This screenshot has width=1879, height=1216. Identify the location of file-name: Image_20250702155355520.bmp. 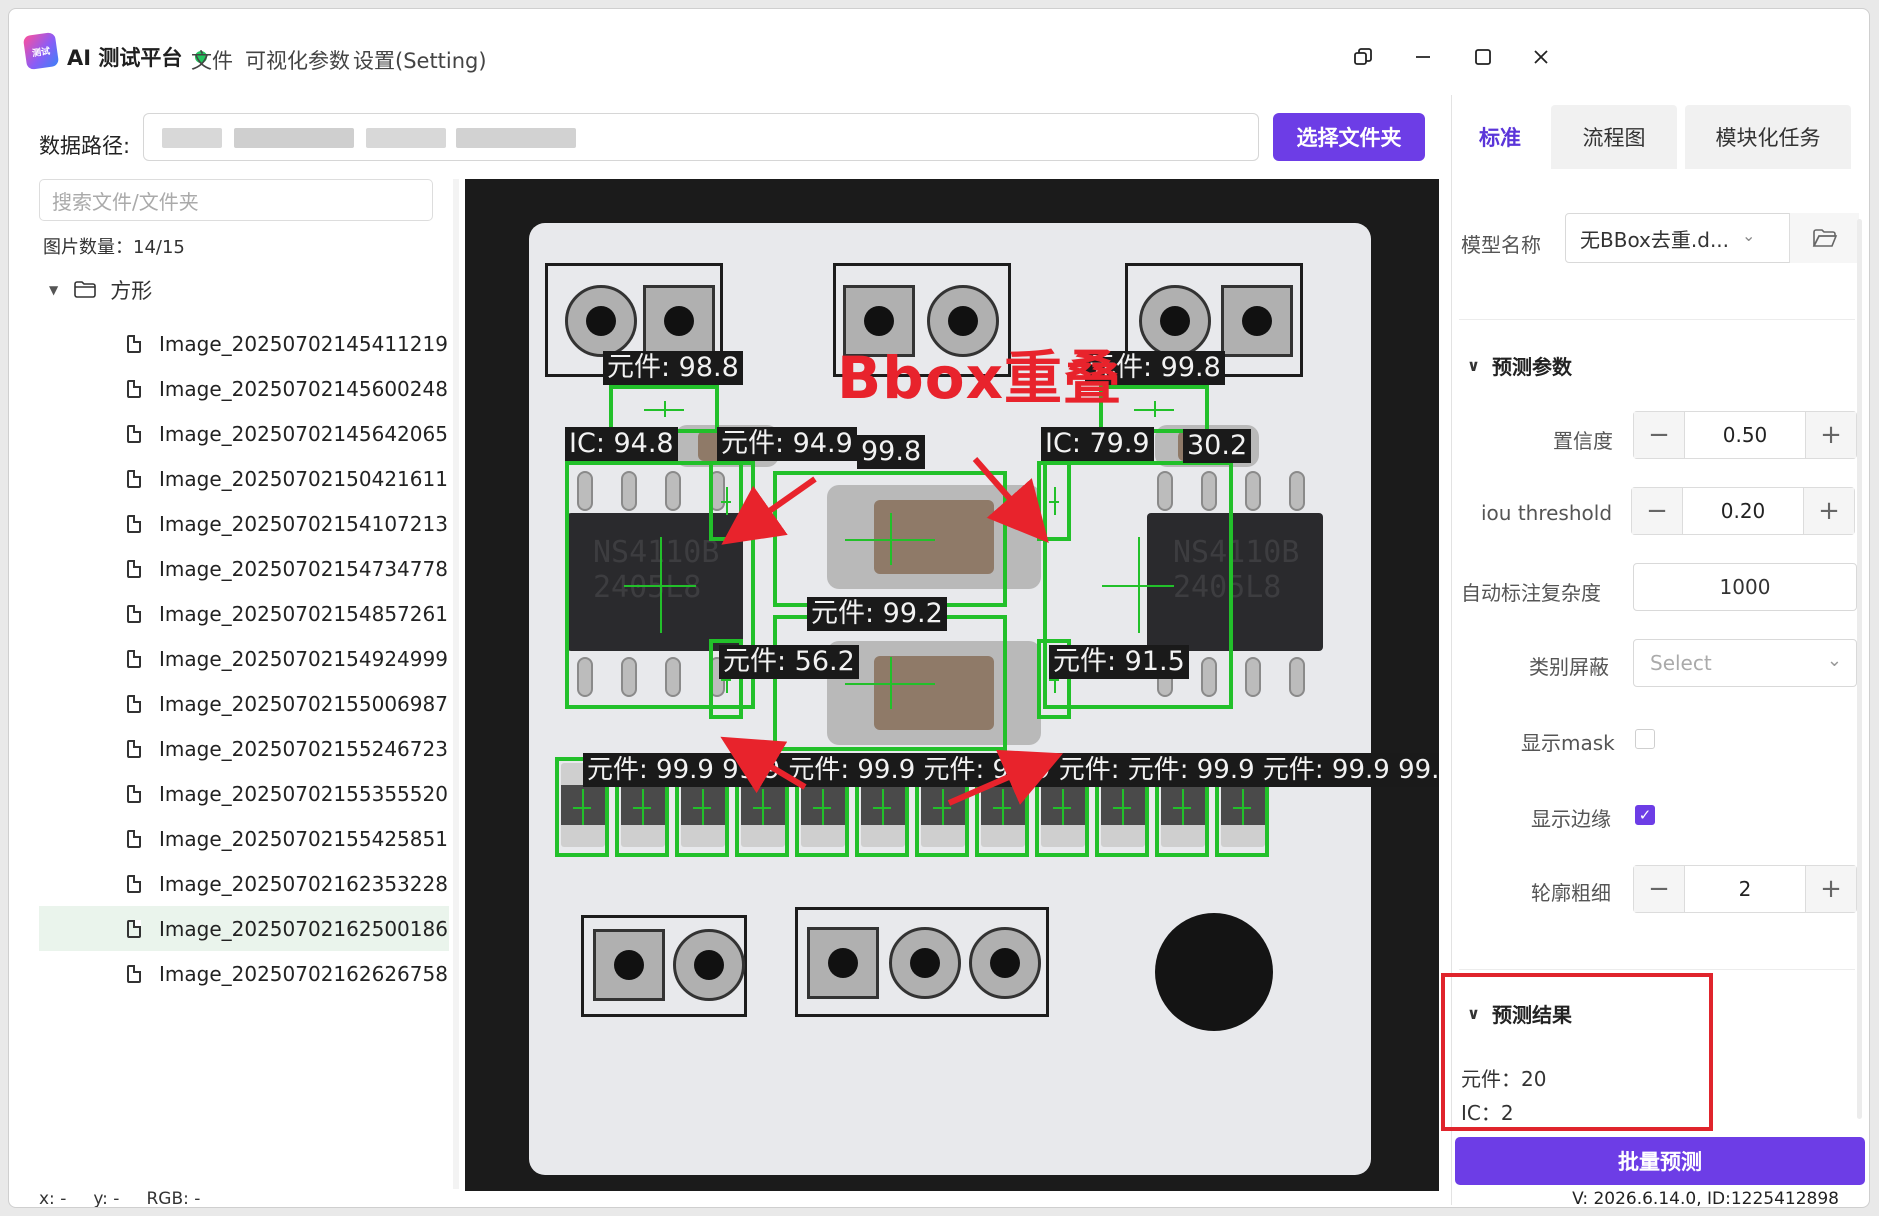
(304, 793).